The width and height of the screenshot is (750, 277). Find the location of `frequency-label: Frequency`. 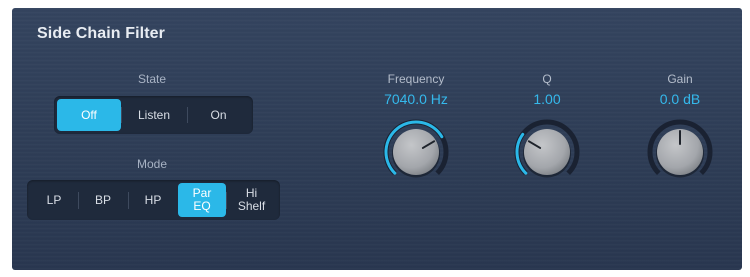

frequency-label: Frequency is located at coordinates (416, 79).